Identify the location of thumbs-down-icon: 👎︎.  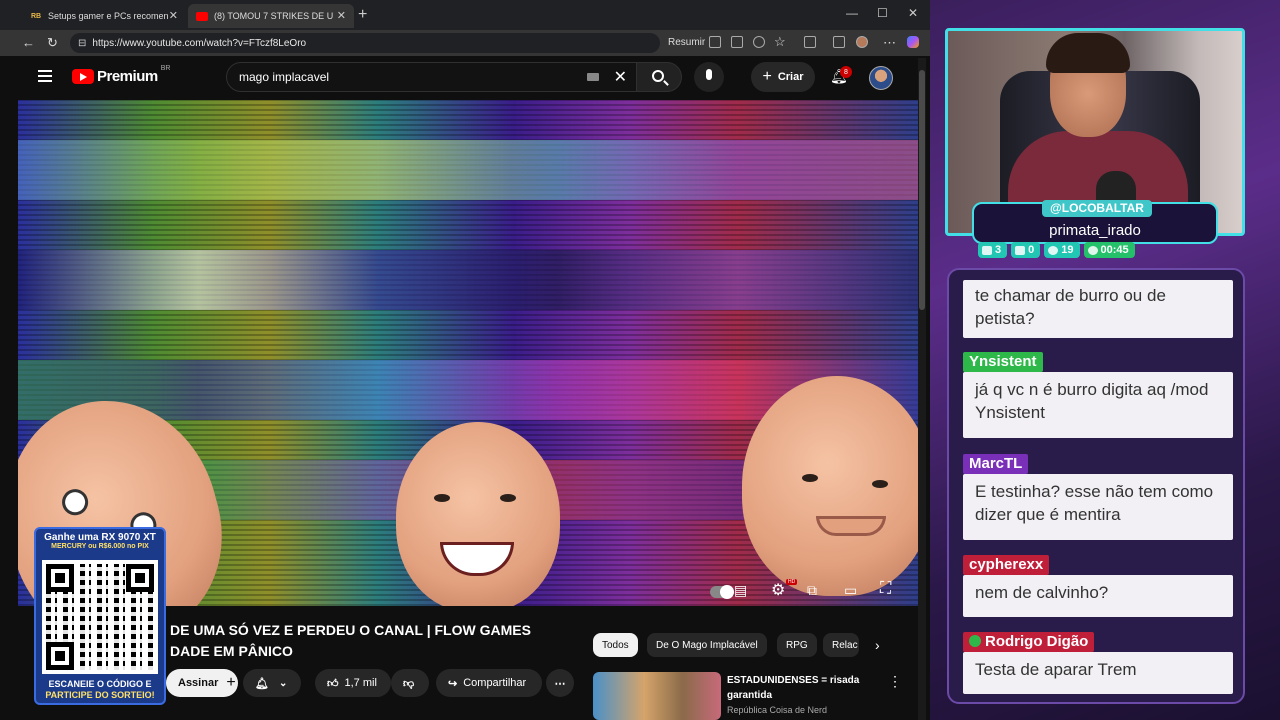
(409, 683).